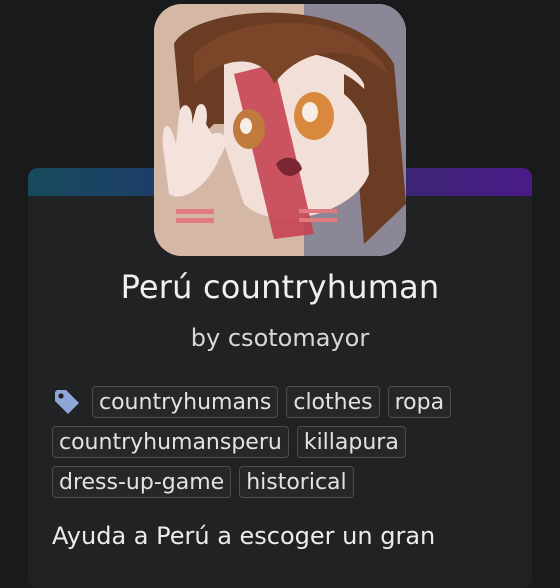  Describe the element at coordinates (333, 402) in the screenshot. I see `tag-item: clothes` at that location.